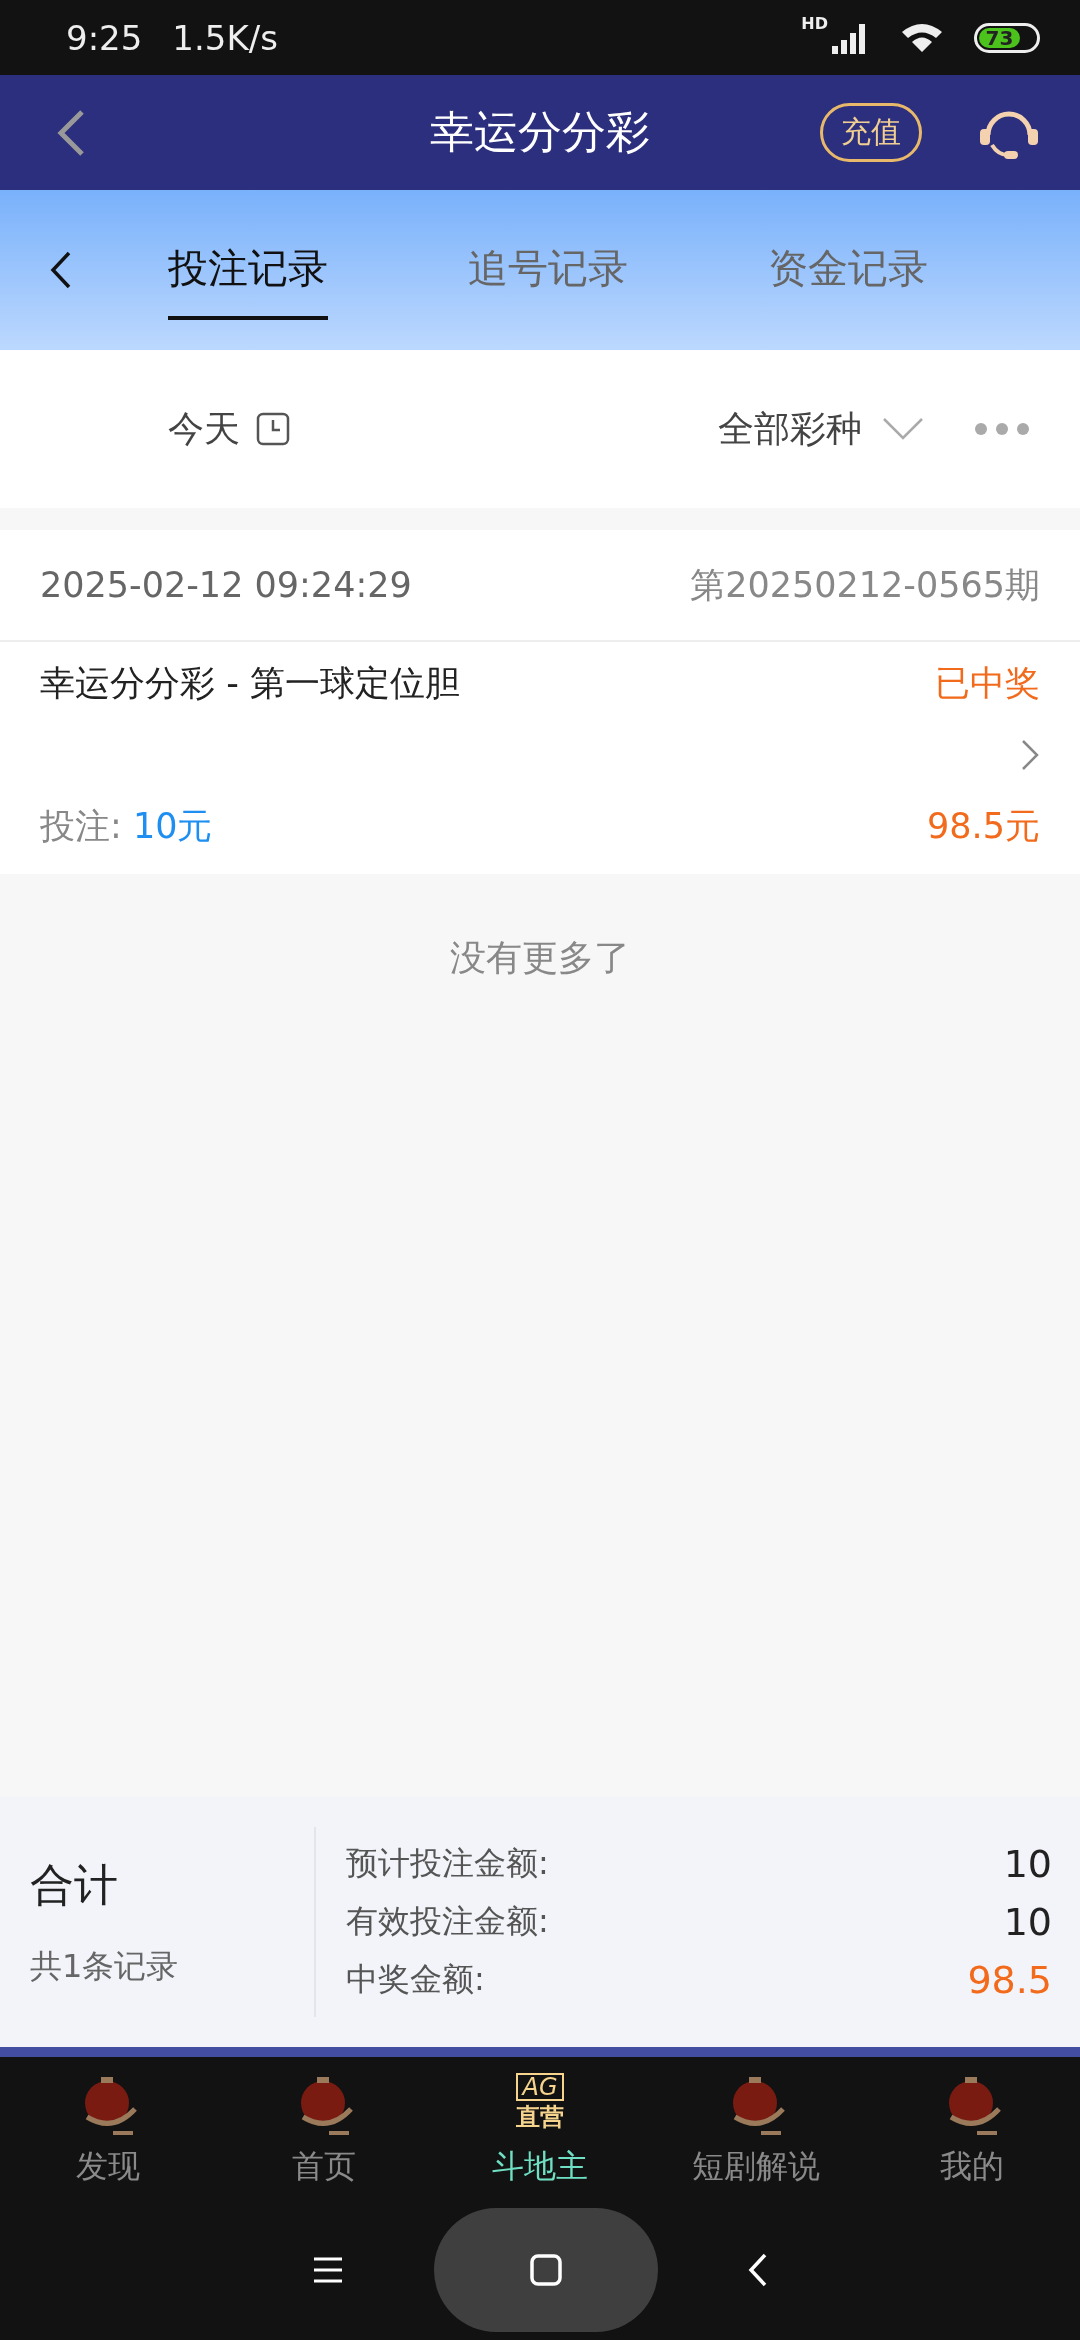  Describe the element at coordinates (447, 1921) in the screenshot. I see `summary-label: 有效投注金额:` at that location.